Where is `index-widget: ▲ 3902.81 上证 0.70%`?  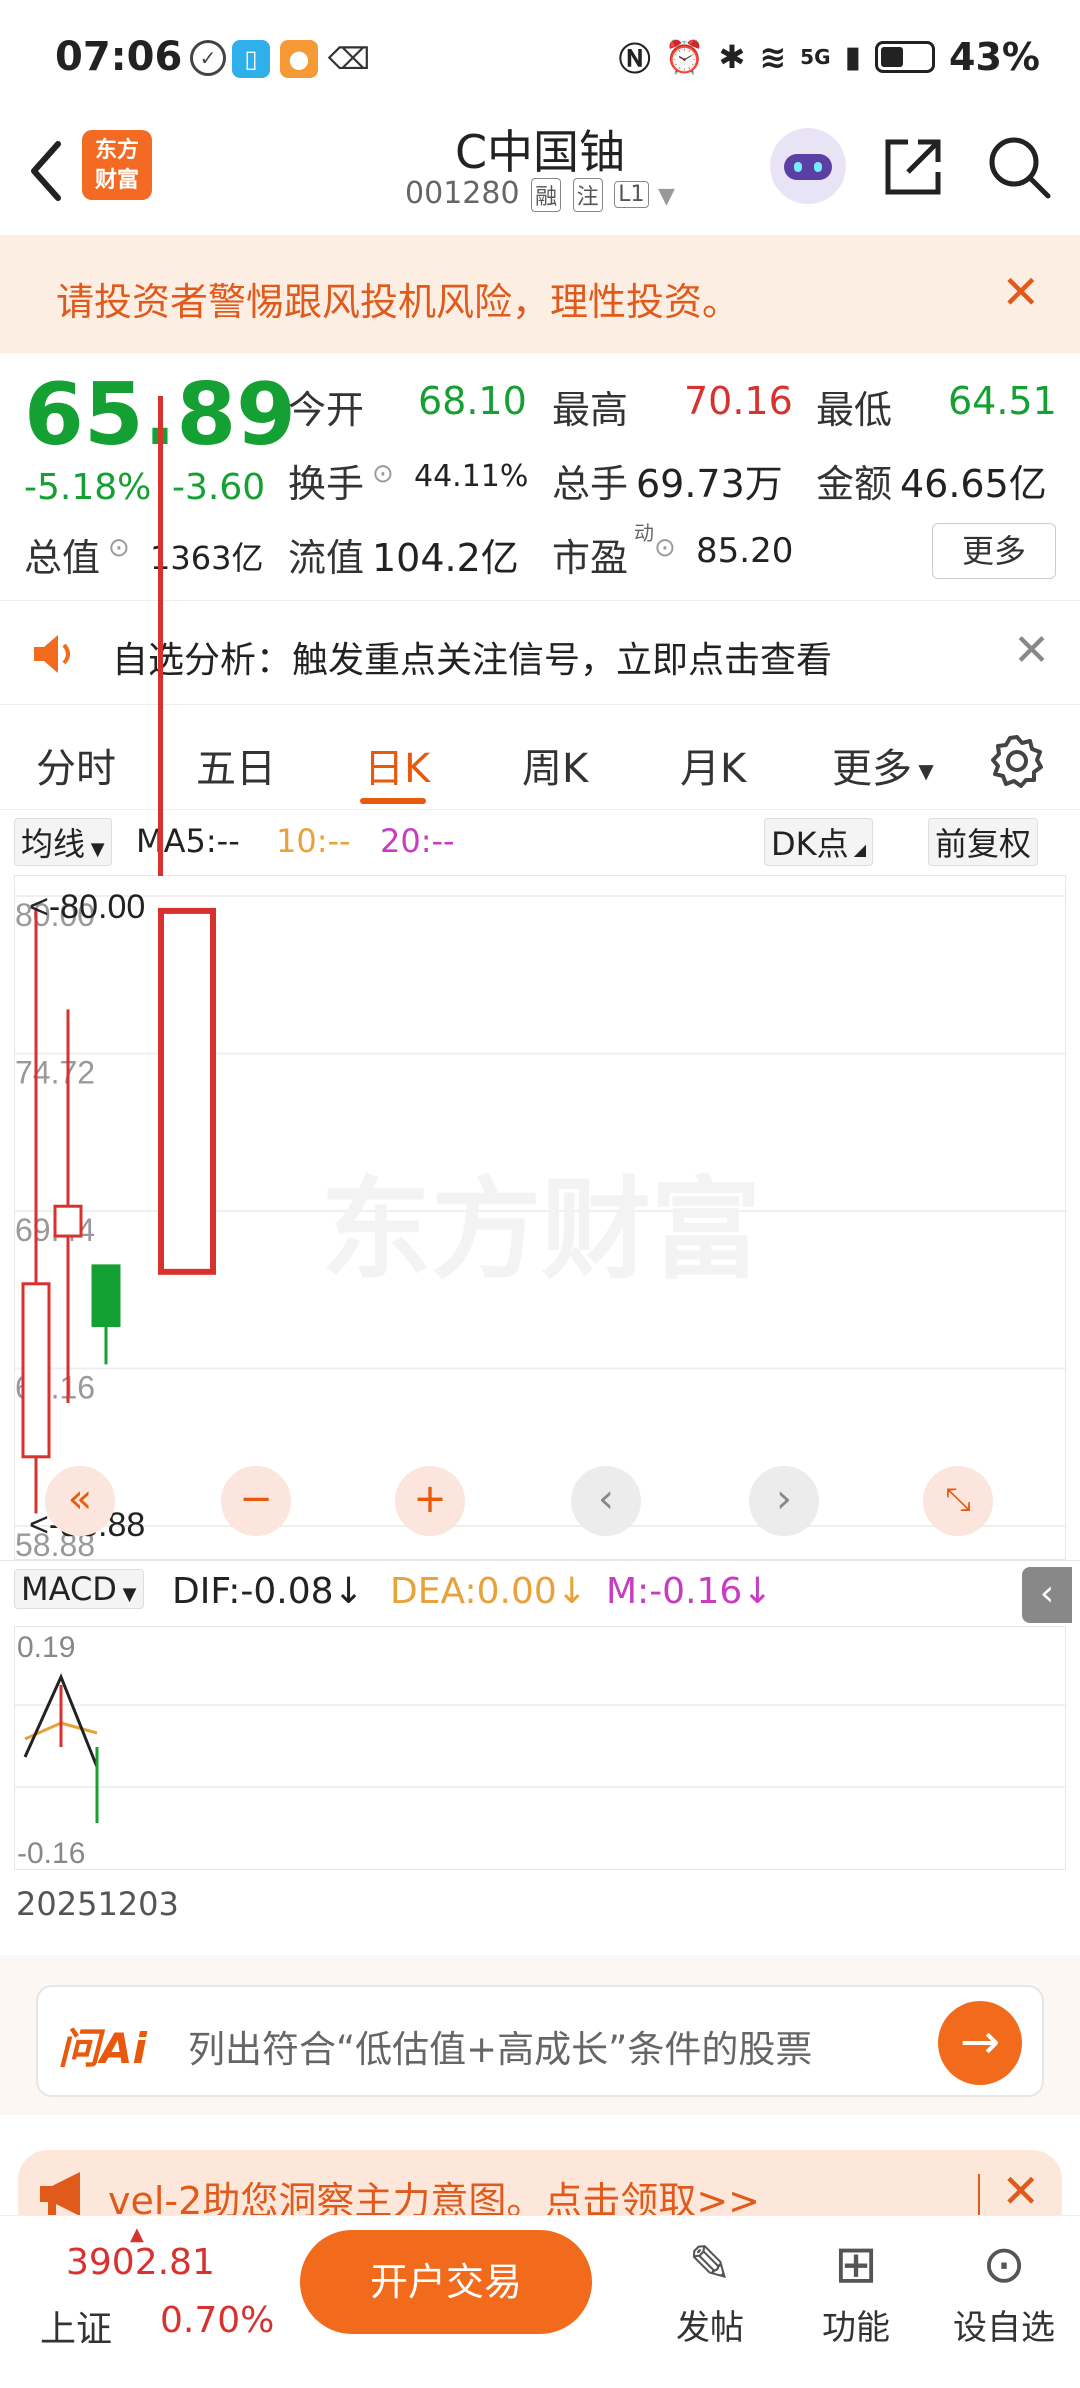
index-widget: ▲ 3902.81 上证 0.70% is located at coordinates (160, 2291).